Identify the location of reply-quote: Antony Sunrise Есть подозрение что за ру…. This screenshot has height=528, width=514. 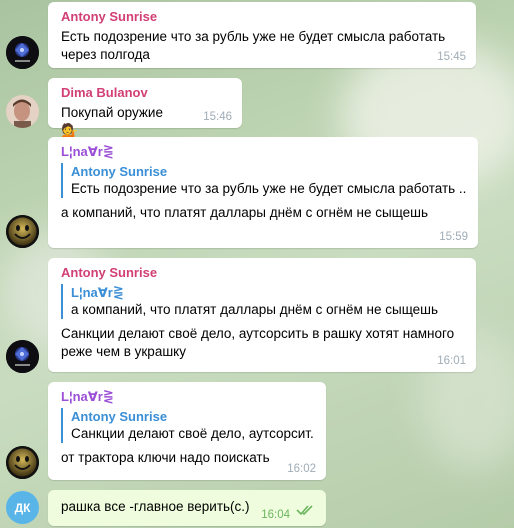
(263, 180).